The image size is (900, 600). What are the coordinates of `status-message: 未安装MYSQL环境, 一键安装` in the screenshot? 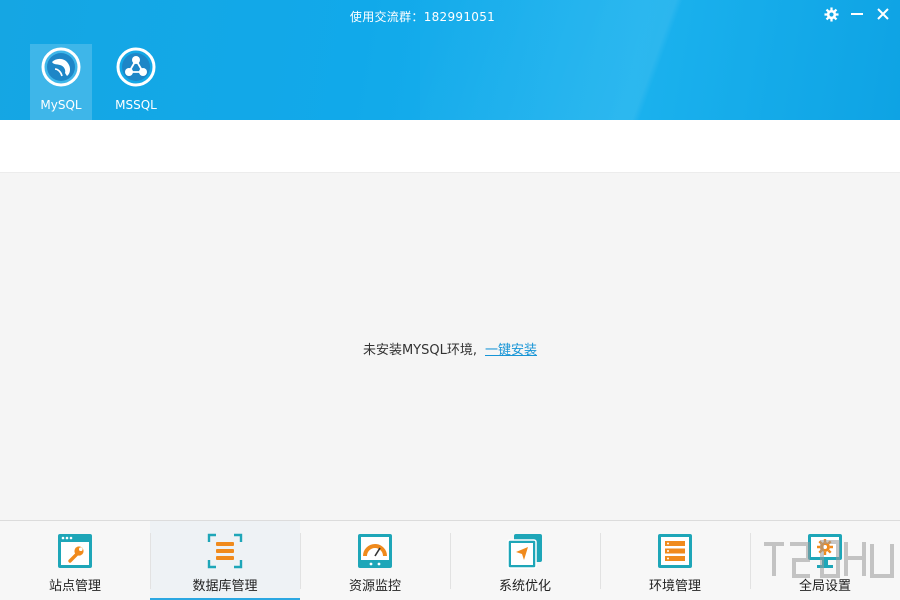 It's located at (450, 348).